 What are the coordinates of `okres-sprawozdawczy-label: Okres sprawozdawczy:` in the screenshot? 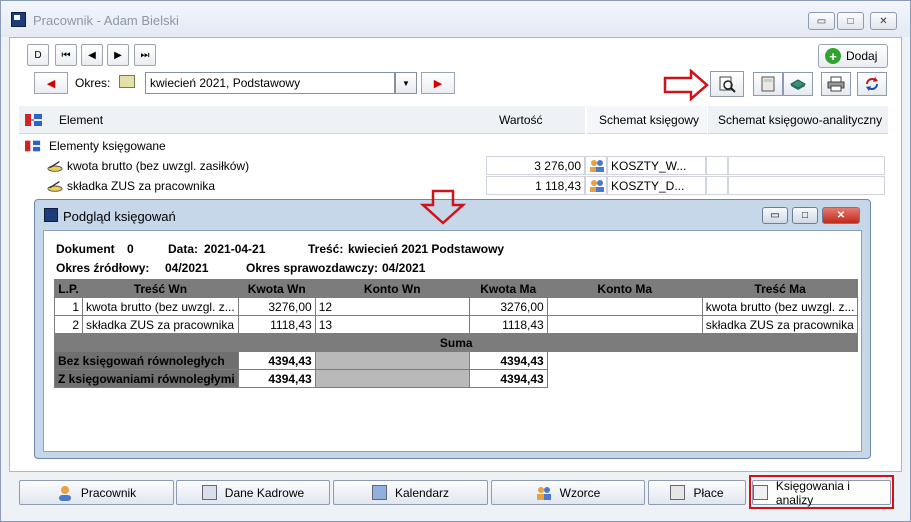 It's located at (312, 268).